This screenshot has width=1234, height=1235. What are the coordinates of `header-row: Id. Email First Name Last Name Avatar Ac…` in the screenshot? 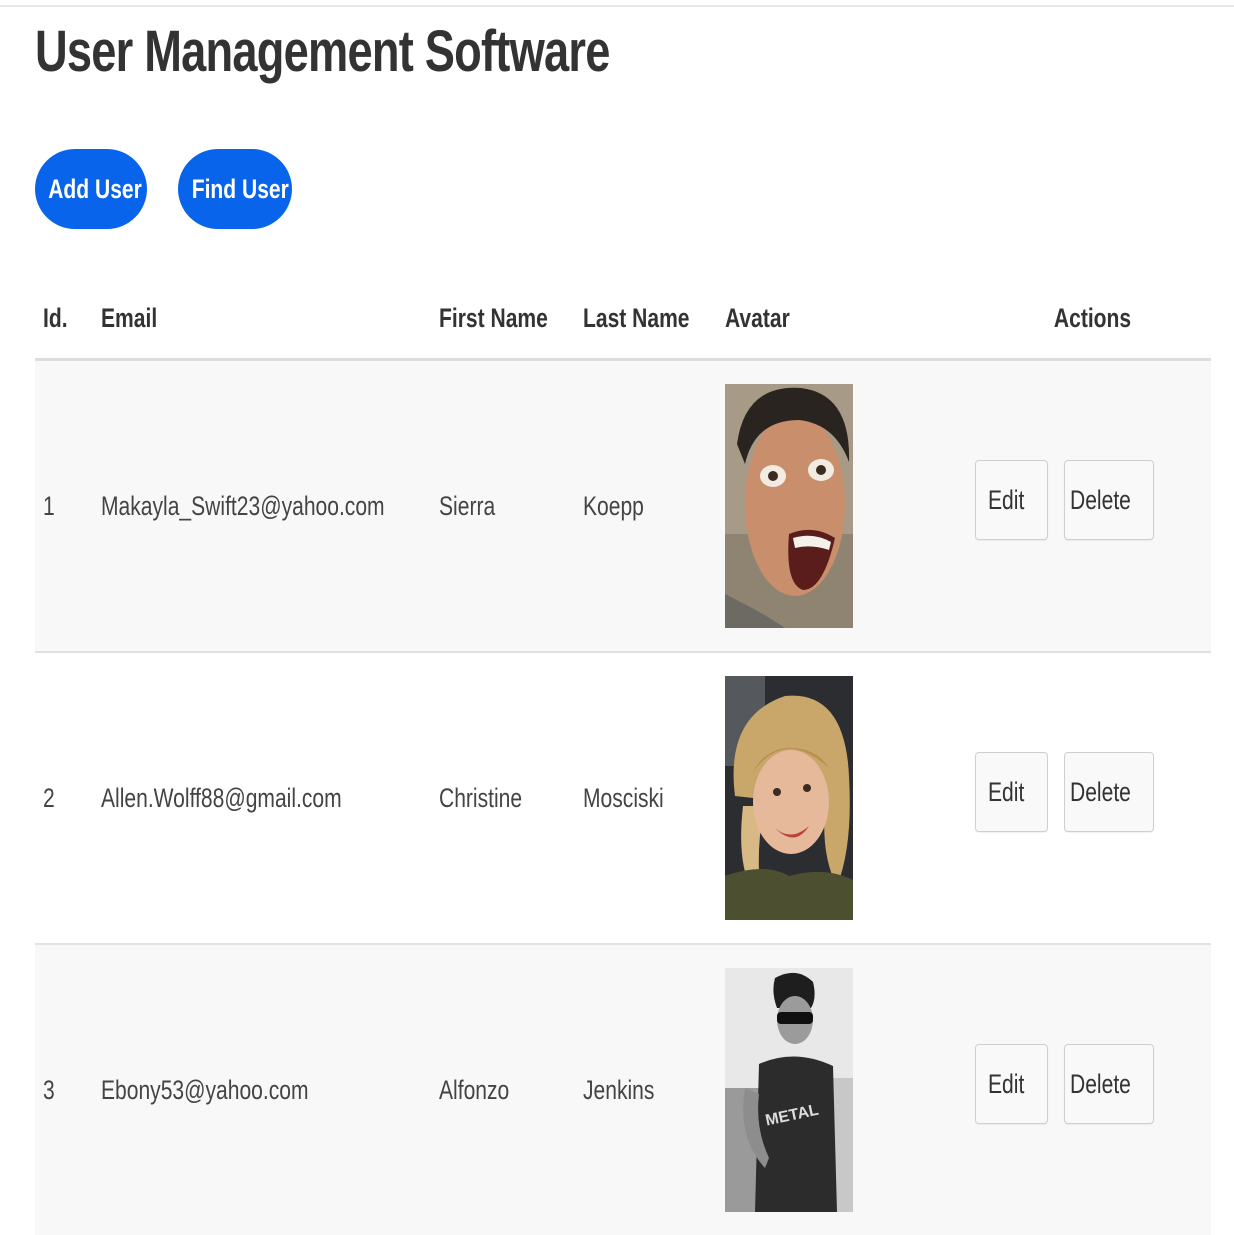 It's located at (623, 319).